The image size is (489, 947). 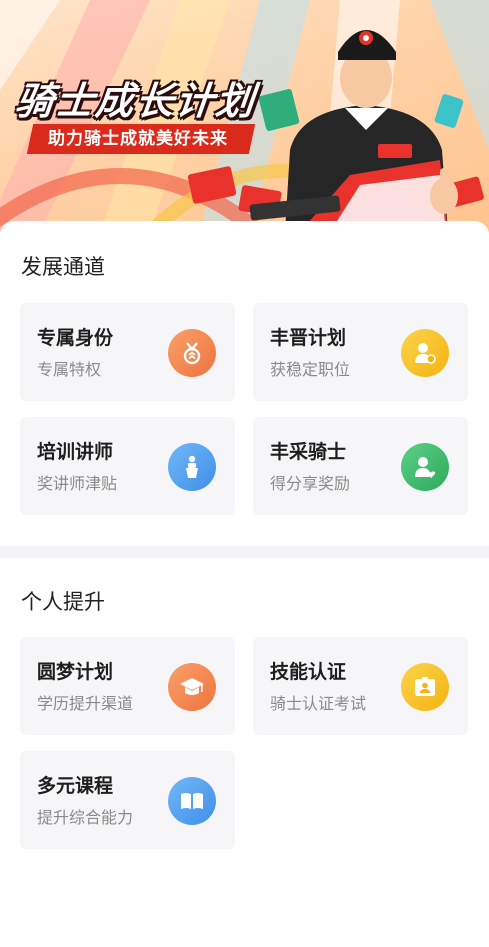 I want to click on card-desc: 专属特权, so click(x=69, y=369).